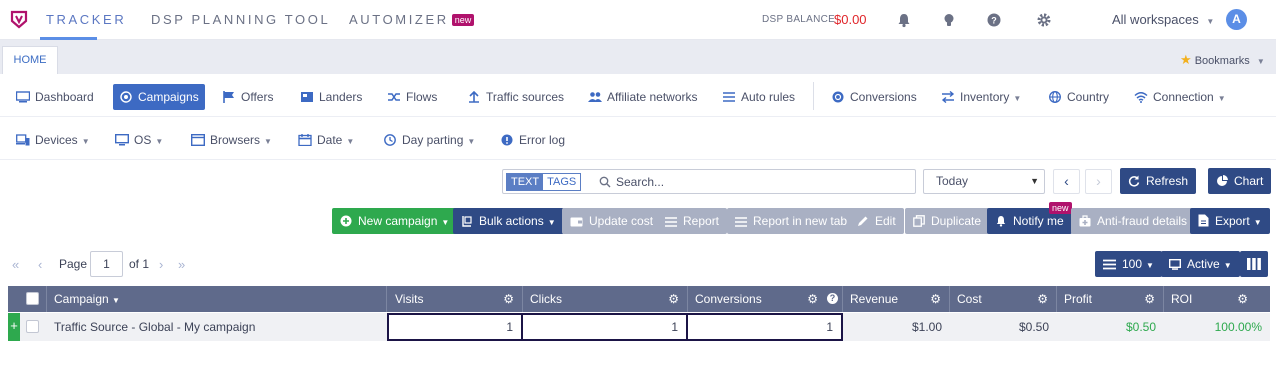 The width and height of the screenshot is (1276, 377). Describe the element at coordinates (1186, 59) in the screenshot. I see `star-icon: ★` at that location.